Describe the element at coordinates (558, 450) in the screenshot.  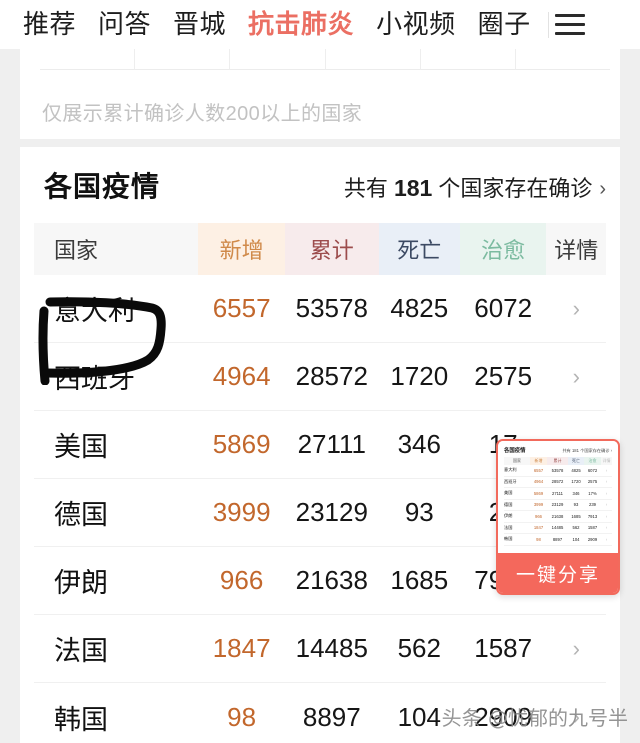
I see `mini-header: 各国疫情 共有 181 个国家存在确诊 ›` at that location.